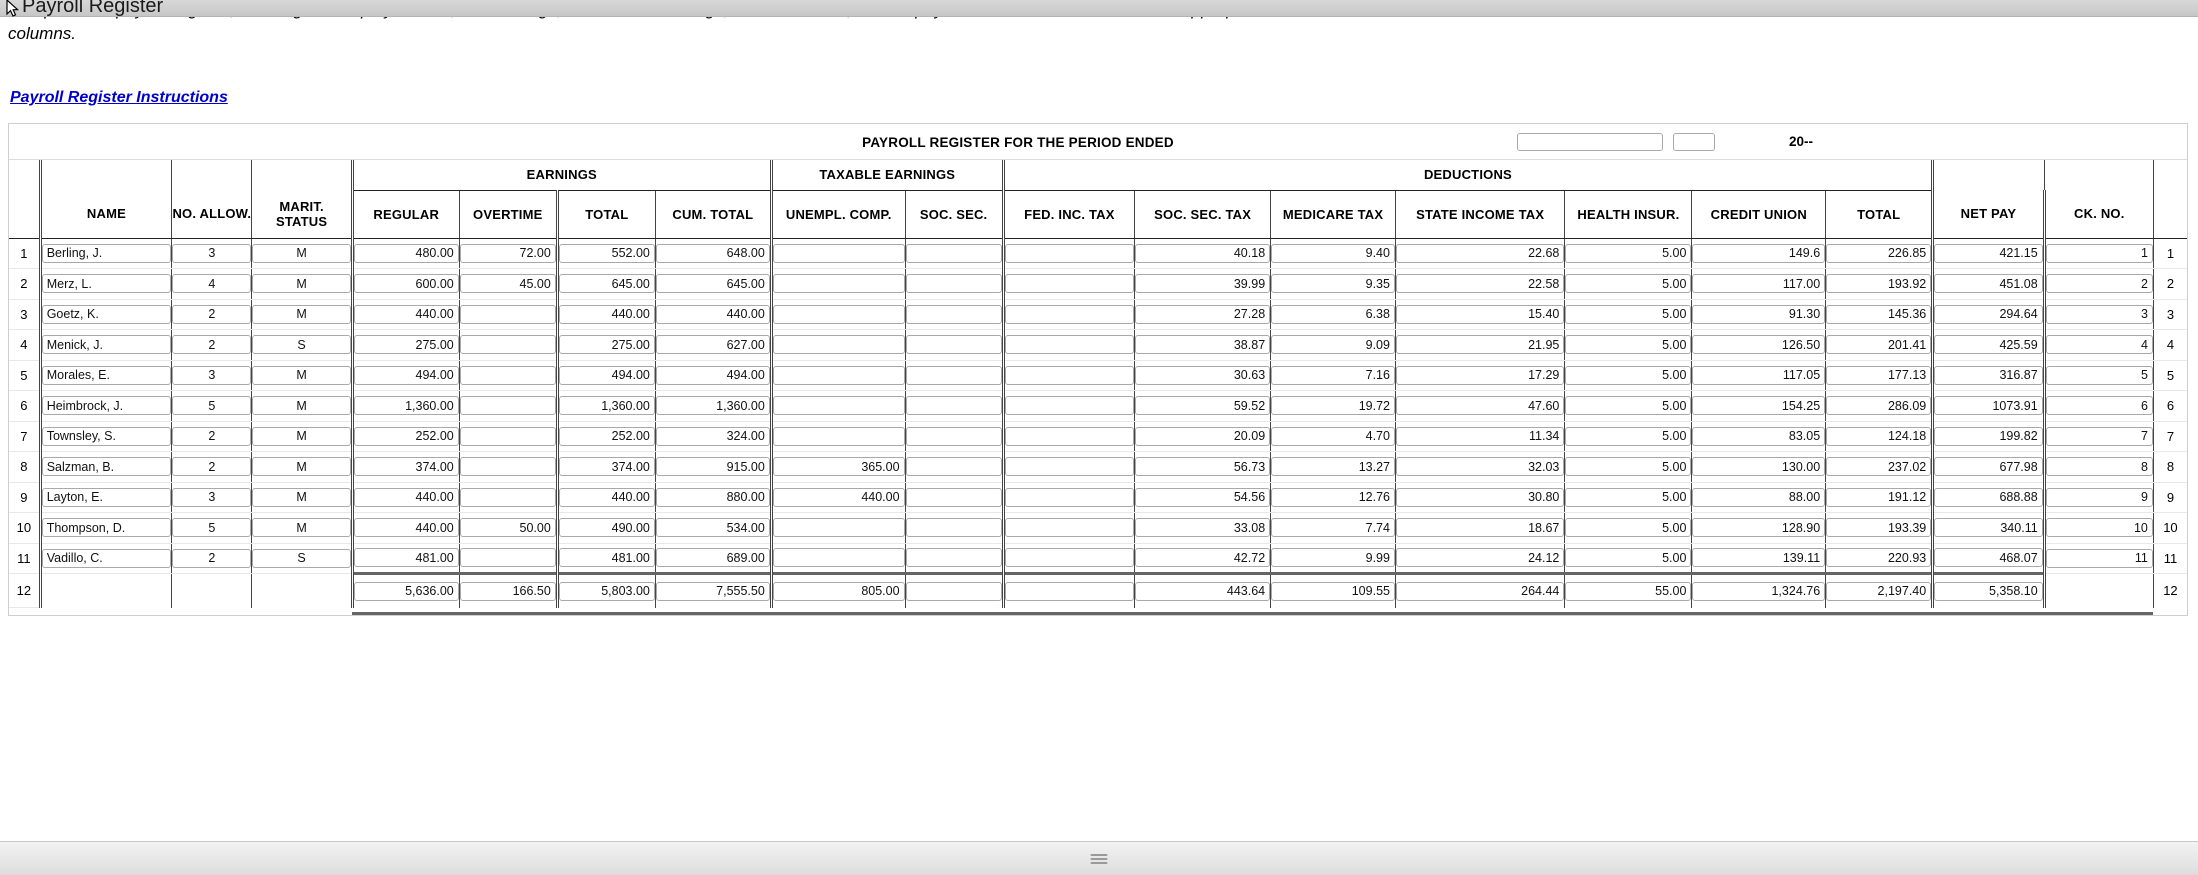 This screenshot has width=2198, height=875. I want to click on totals-earnings-total-input, so click(606, 591).